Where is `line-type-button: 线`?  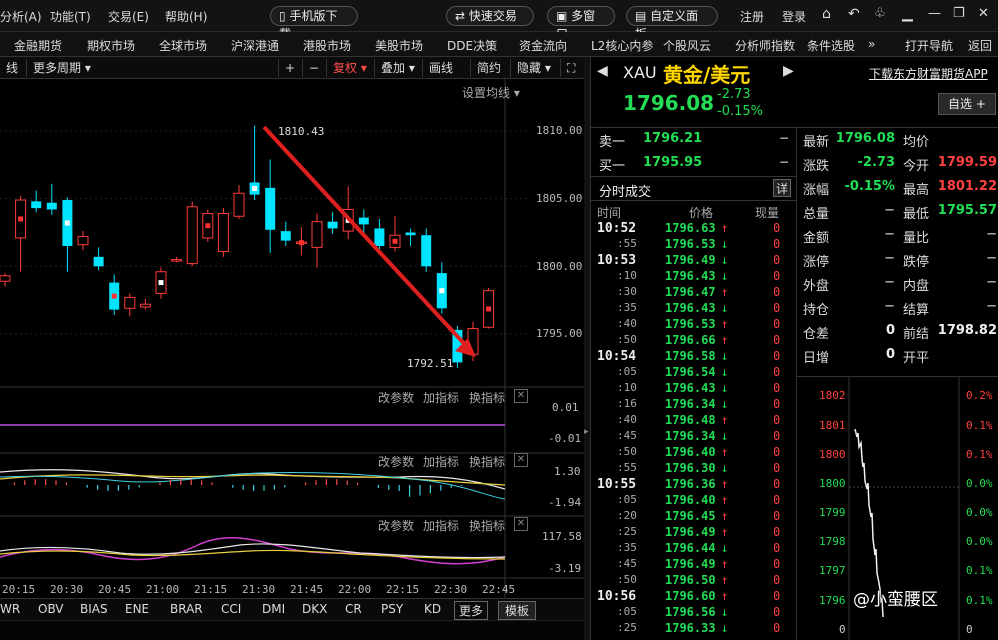
line-type-button: 线 is located at coordinates (12, 68).